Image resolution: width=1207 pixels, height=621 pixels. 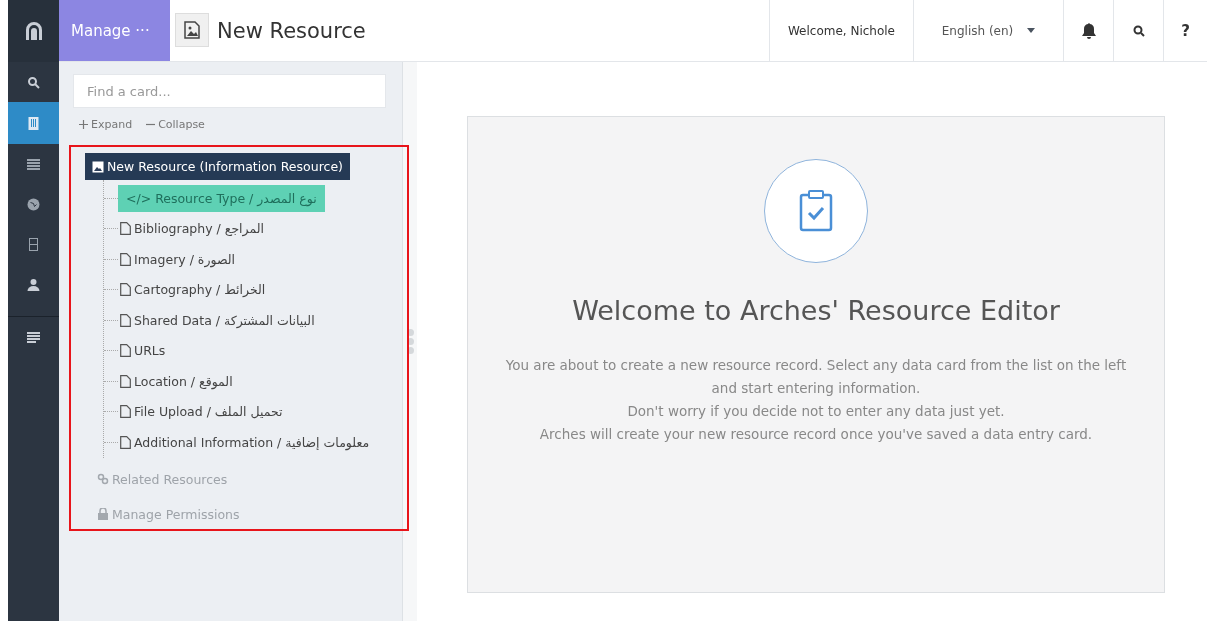 What do you see at coordinates (816, 411) in the screenshot?
I see `welcome-text: Don't worry if you decide not to enter any data just yet.` at bounding box center [816, 411].